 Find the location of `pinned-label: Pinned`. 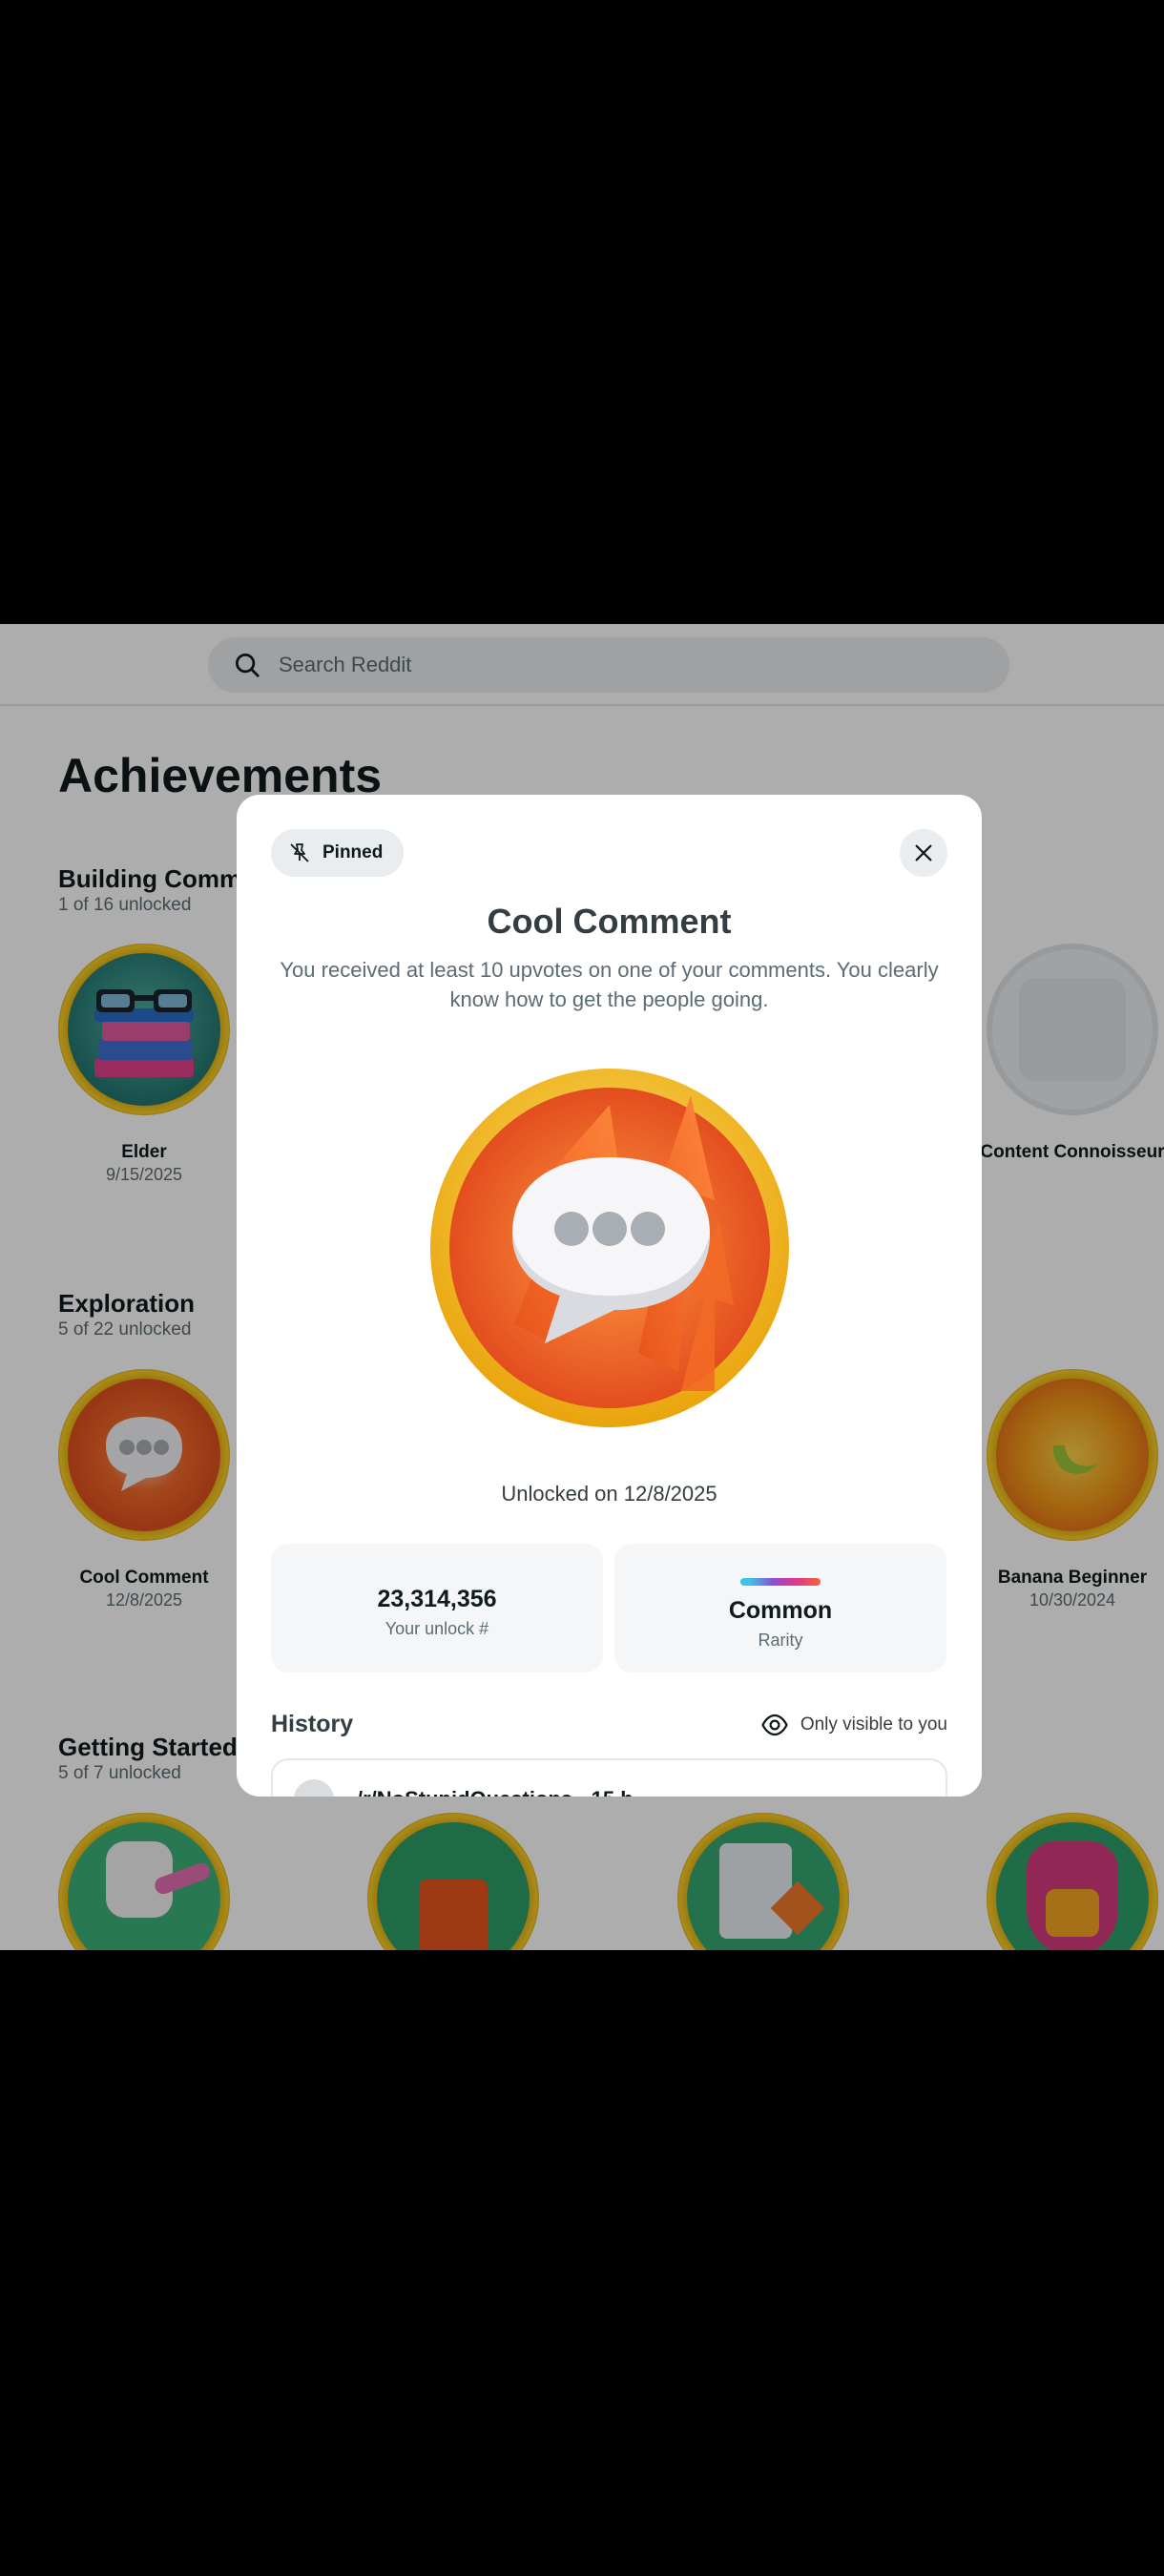

pinned-label: Pinned is located at coordinates (353, 852).